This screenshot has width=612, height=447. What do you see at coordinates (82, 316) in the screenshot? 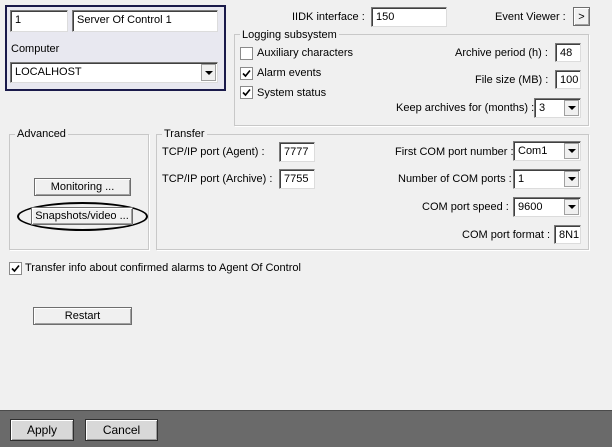
I see `restart-button: Restart` at bounding box center [82, 316].